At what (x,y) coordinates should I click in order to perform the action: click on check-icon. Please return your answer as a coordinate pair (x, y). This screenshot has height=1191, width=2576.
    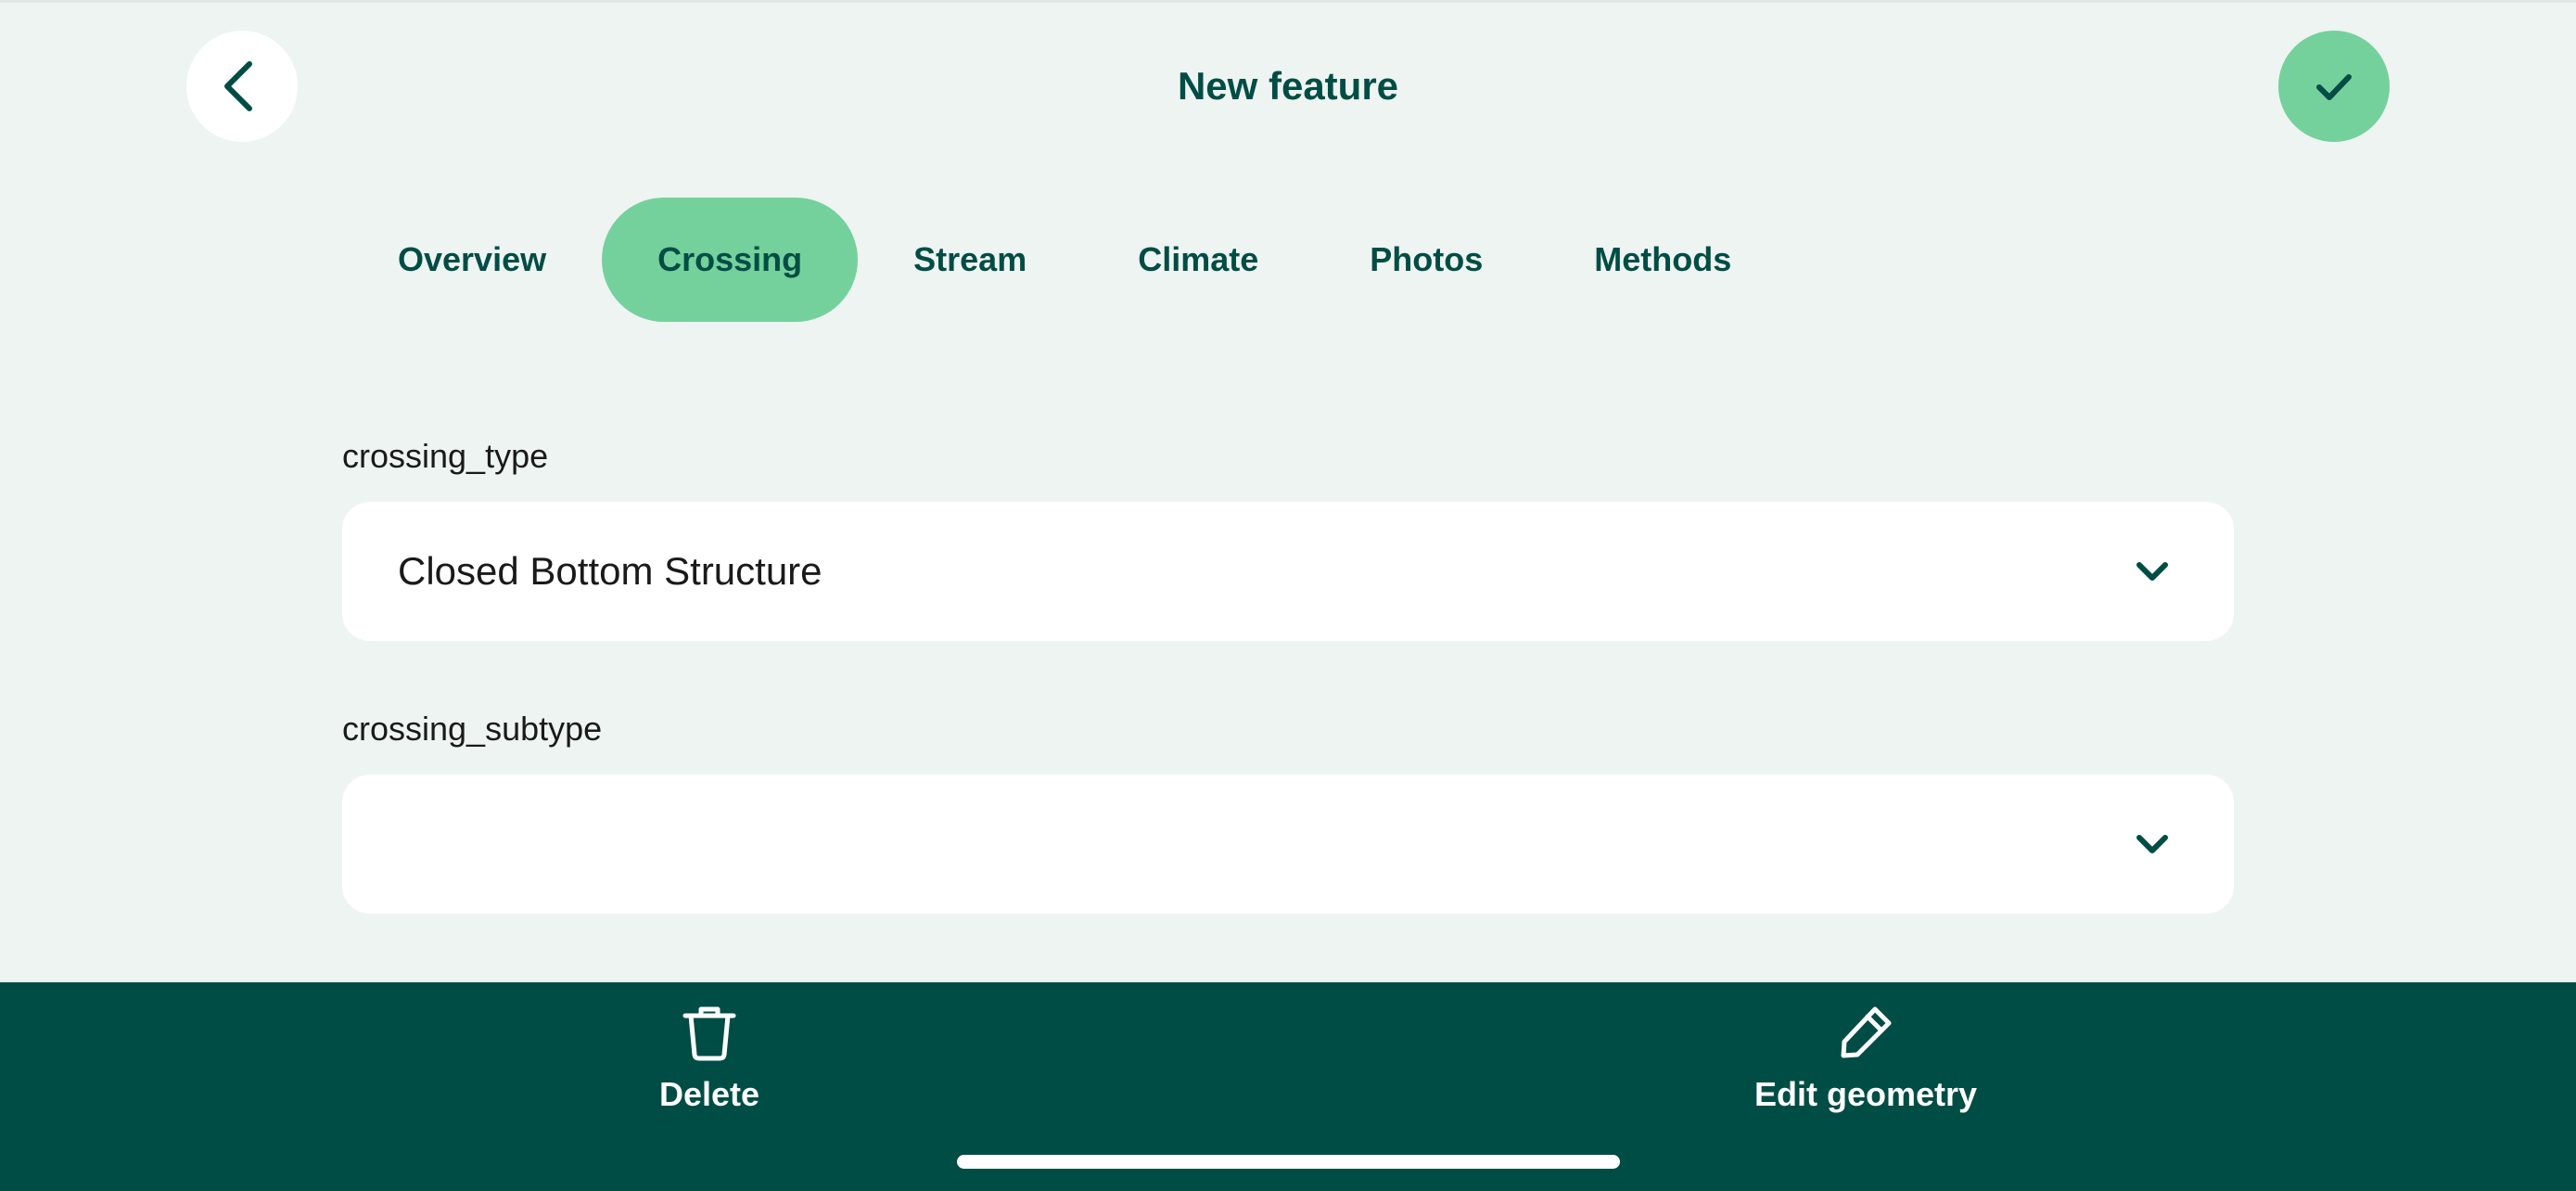
    Looking at the image, I should click on (2334, 87).